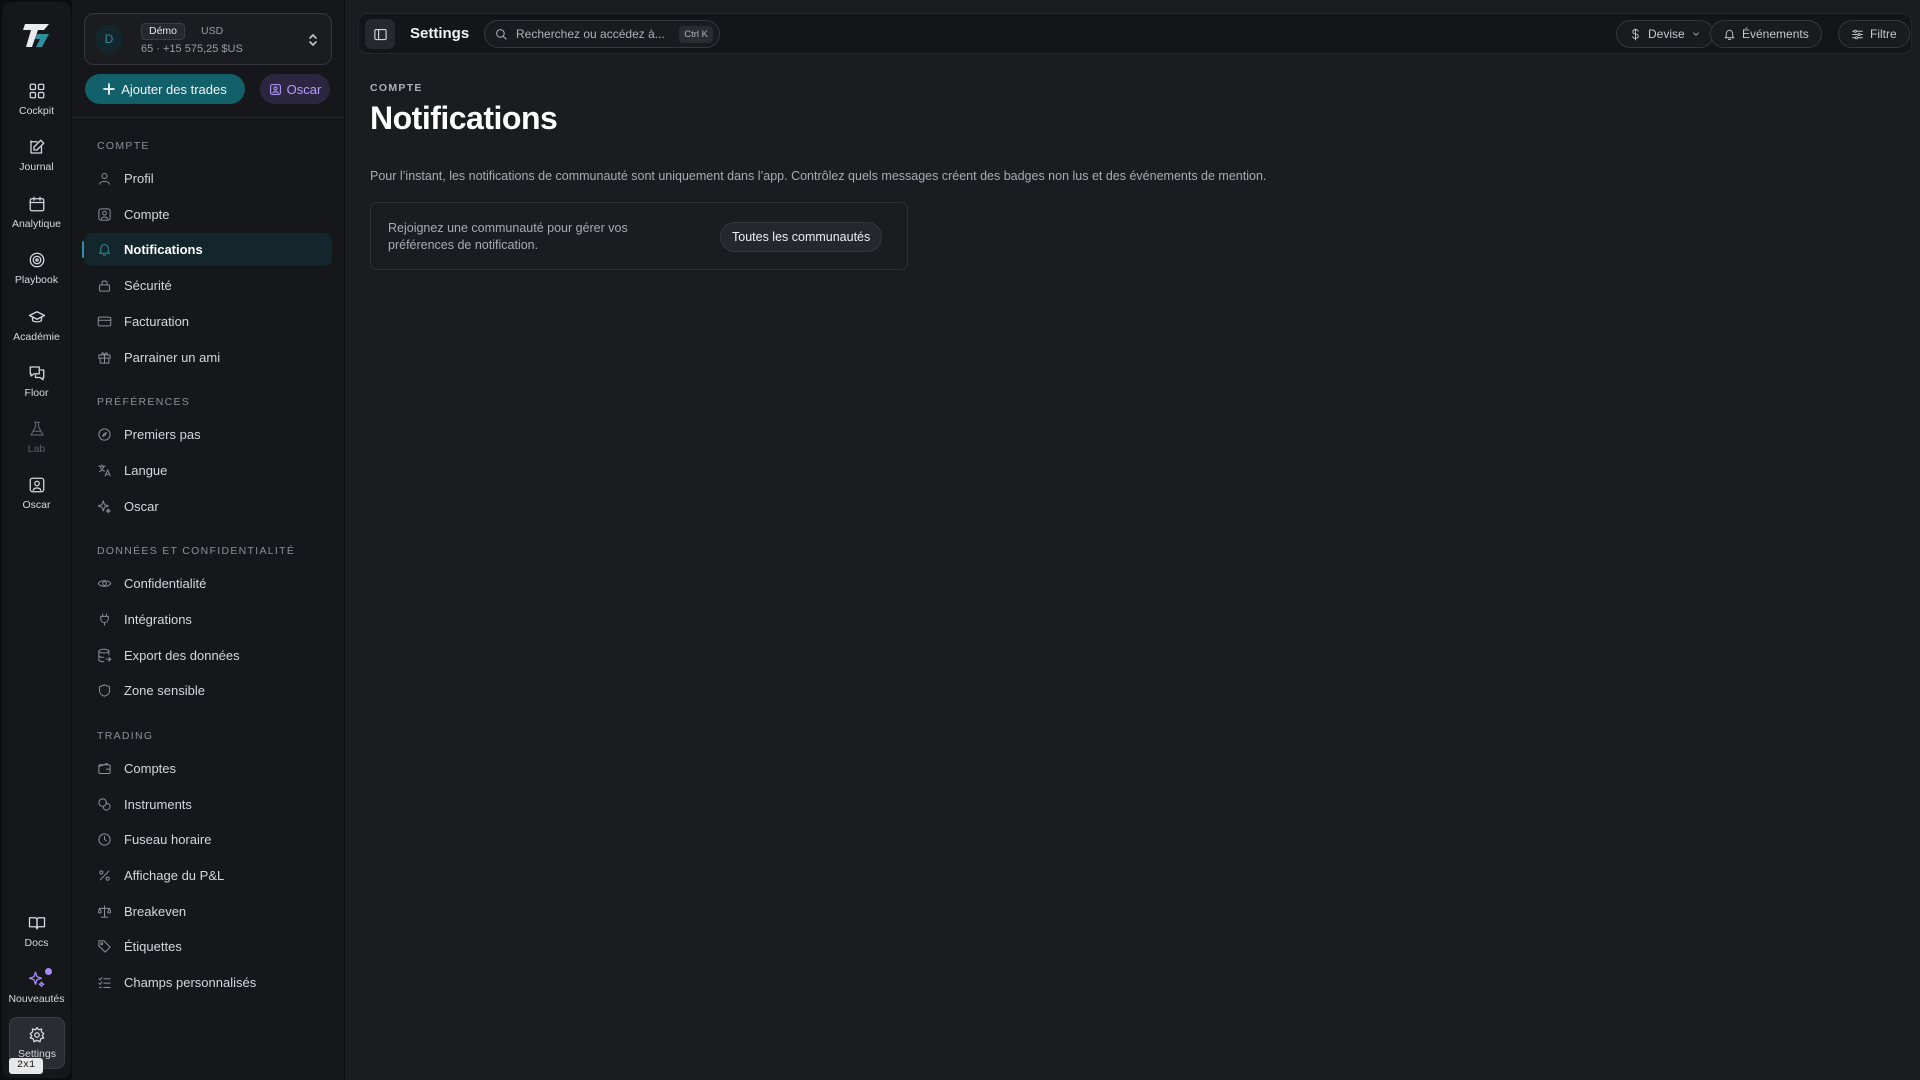 The width and height of the screenshot is (1920, 1080). What do you see at coordinates (104, 434) in the screenshot?
I see `compass-icon` at bounding box center [104, 434].